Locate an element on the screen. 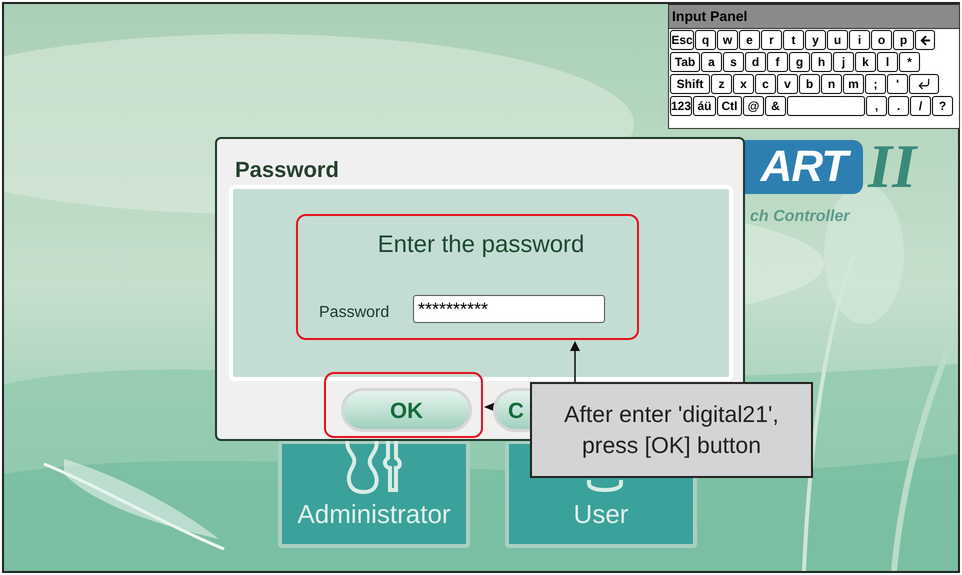 This screenshot has height=575, width=962. keyboard-key: . is located at coordinates (898, 106).